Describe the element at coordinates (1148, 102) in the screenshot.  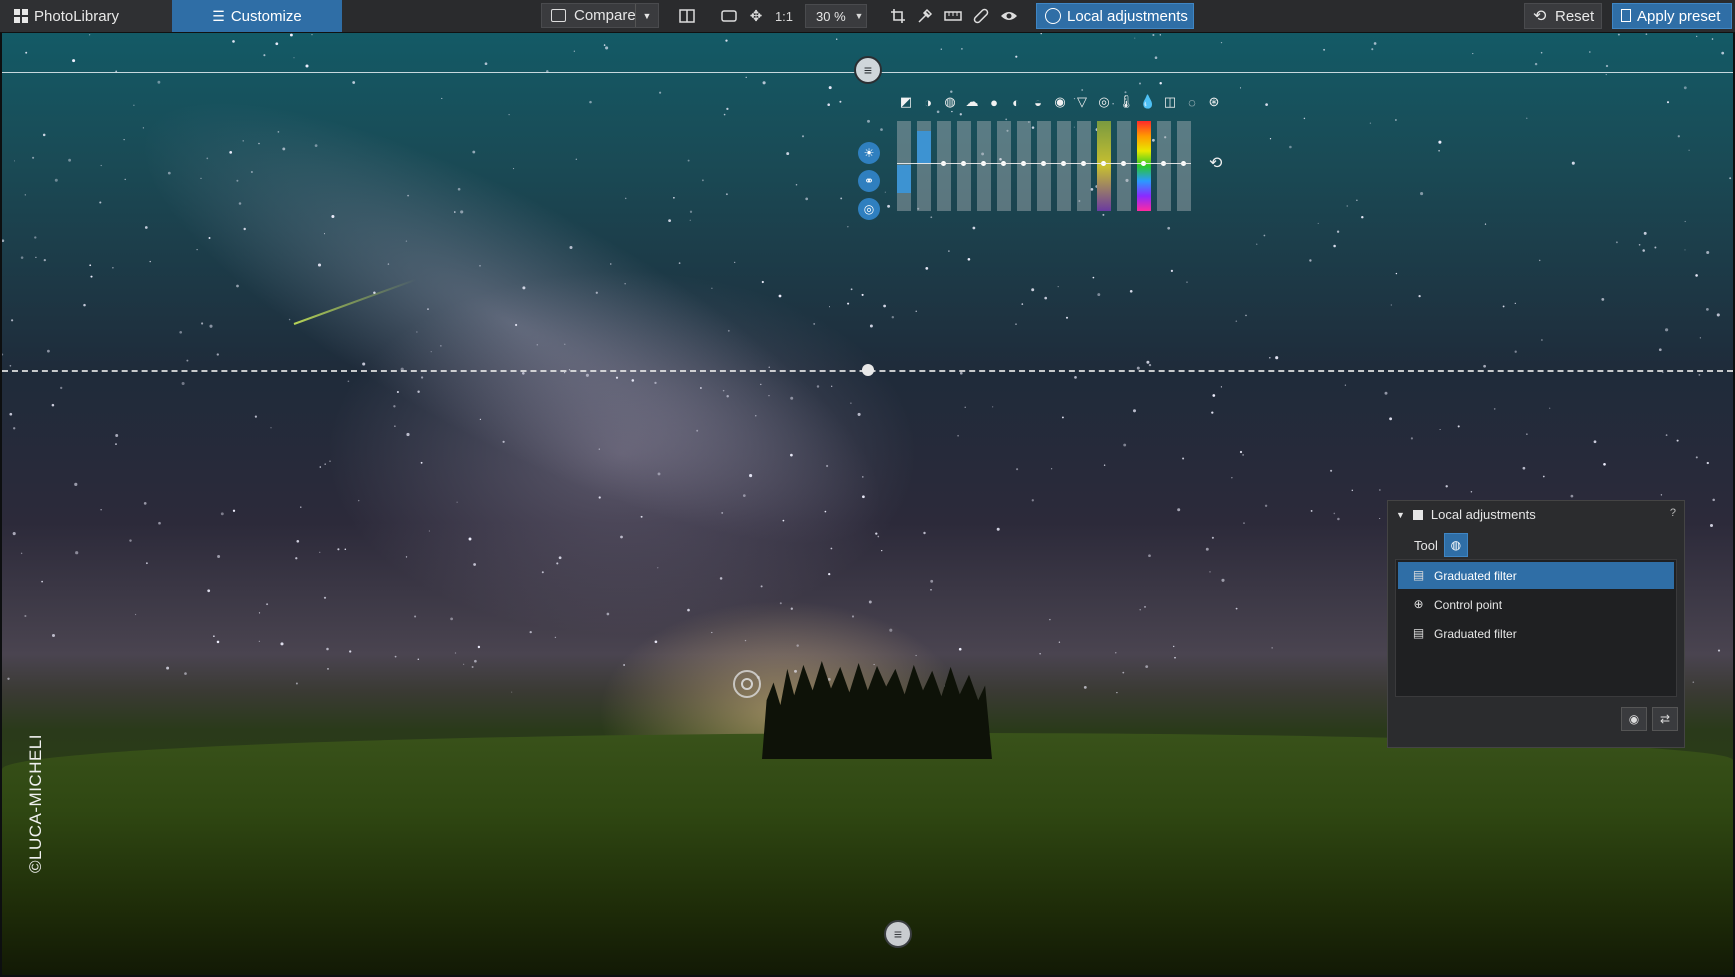
I see `saturation-icon: 💧` at that location.